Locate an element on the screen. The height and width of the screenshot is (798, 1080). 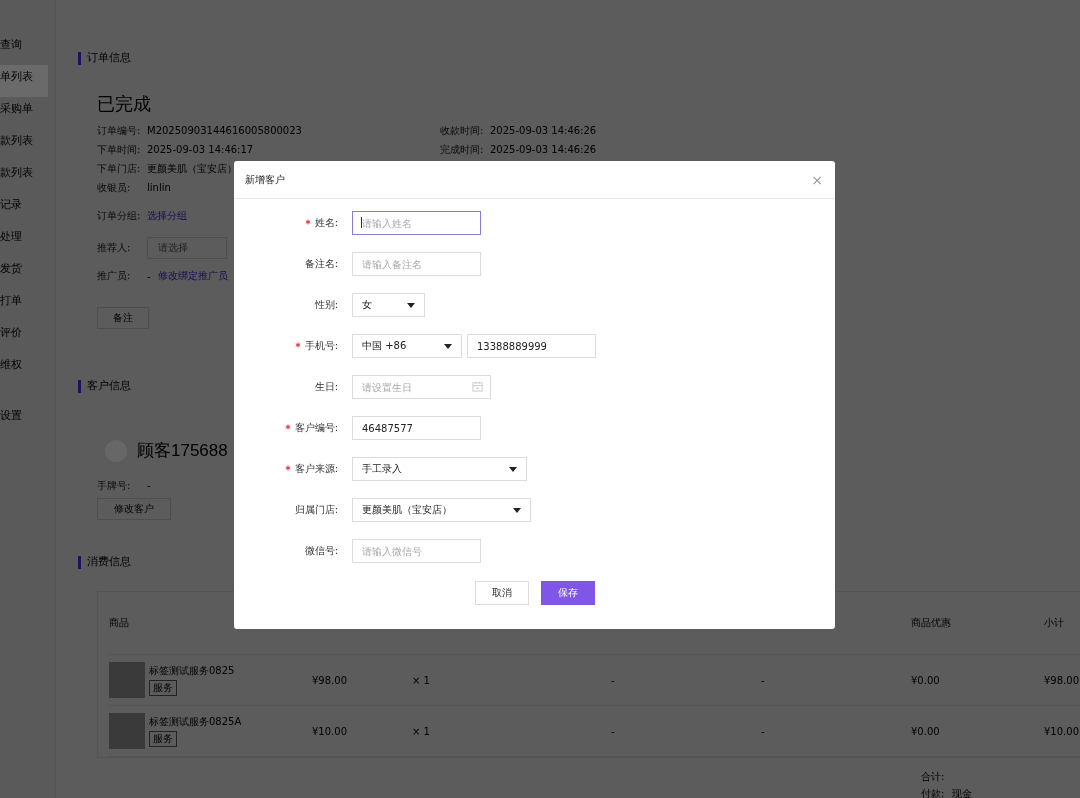
field-label: 姓名: is located at coordinates (326, 223).